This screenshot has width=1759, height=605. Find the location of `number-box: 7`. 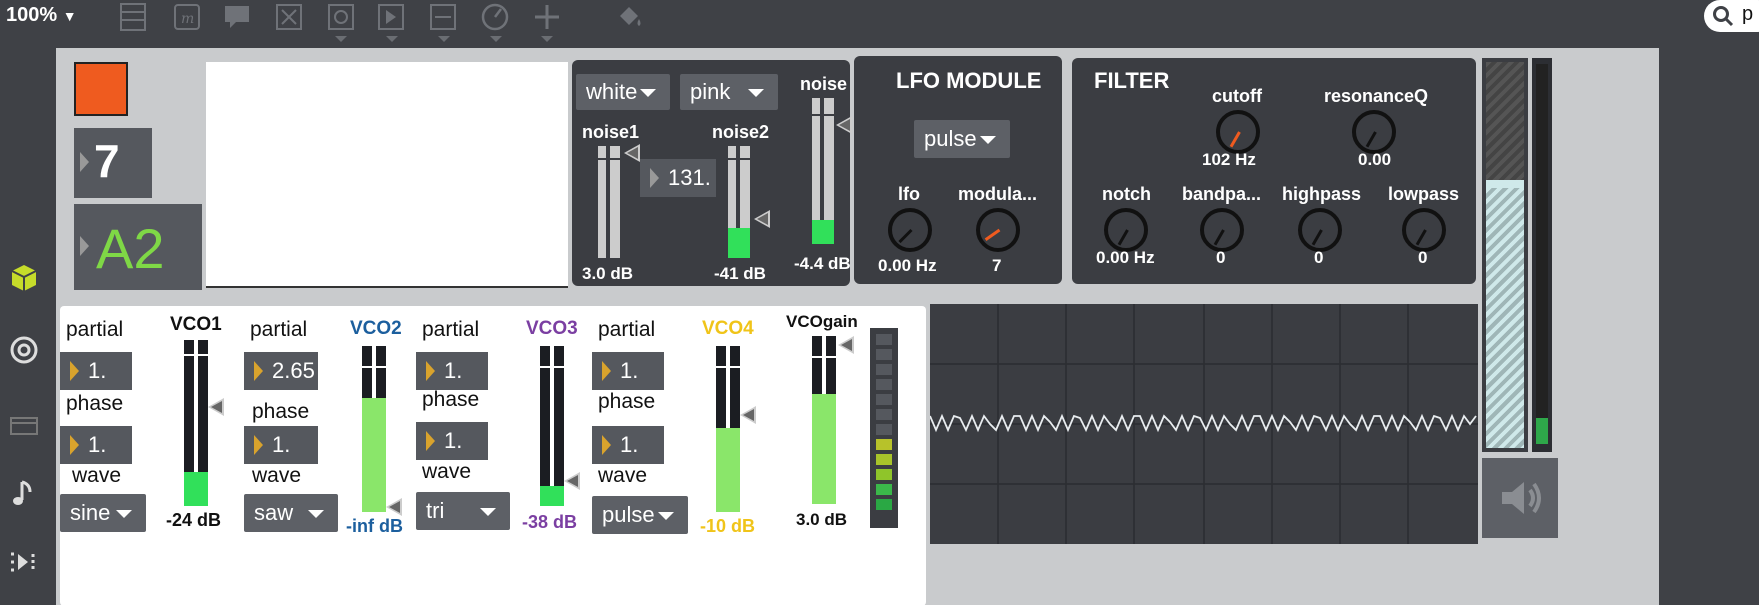

number-box: 7 is located at coordinates (113, 163).